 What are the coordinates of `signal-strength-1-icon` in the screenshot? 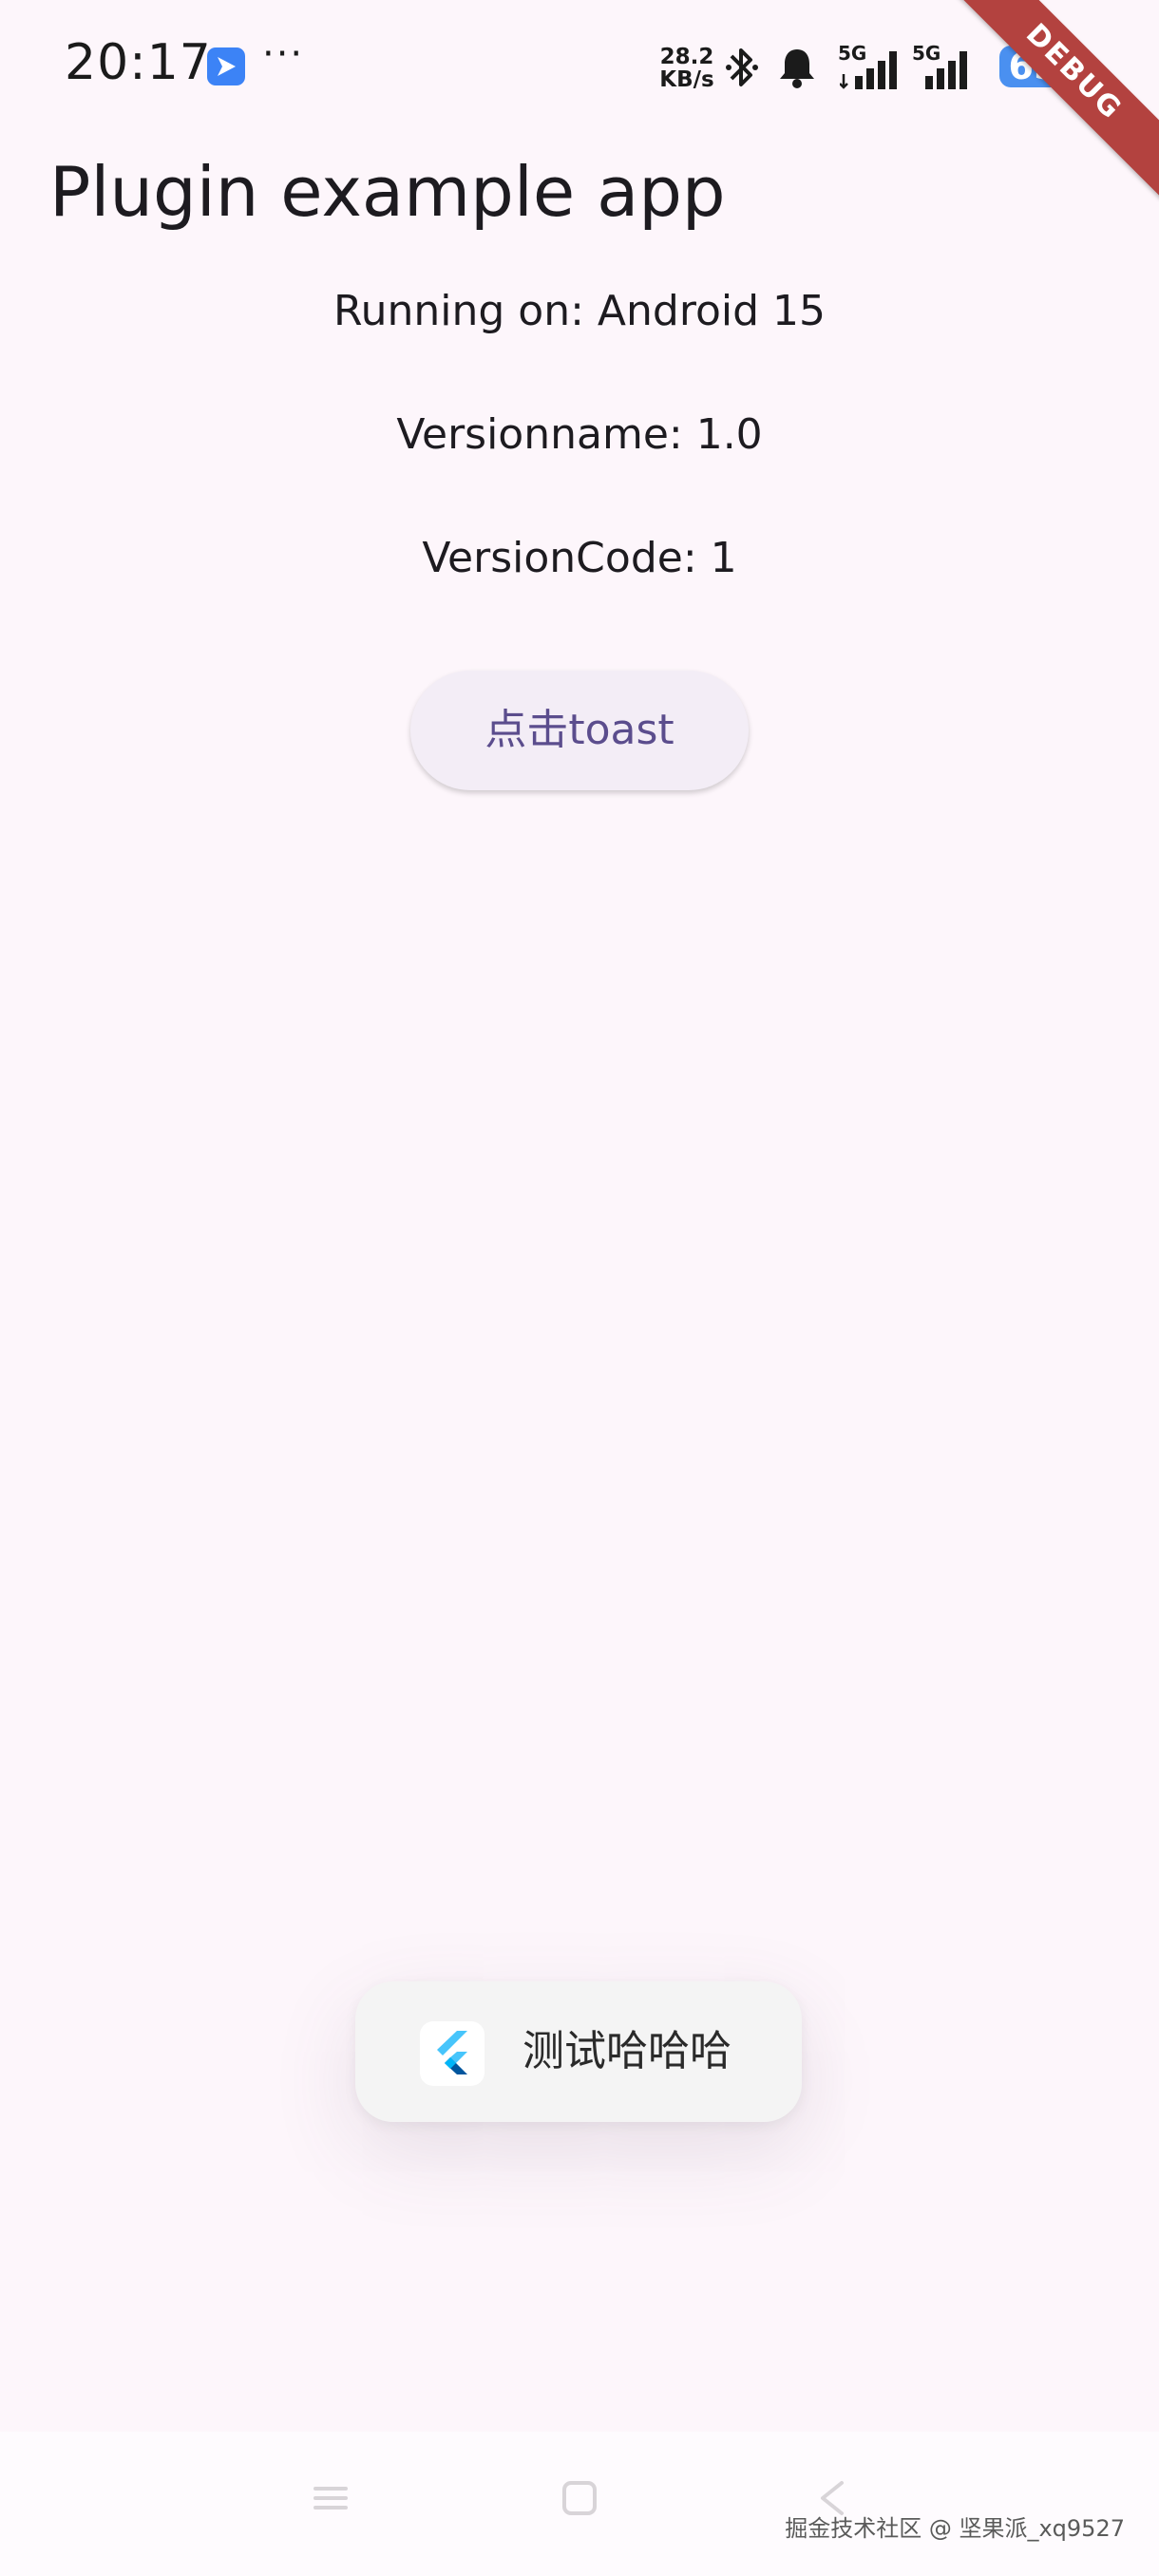 It's located at (868, 70).